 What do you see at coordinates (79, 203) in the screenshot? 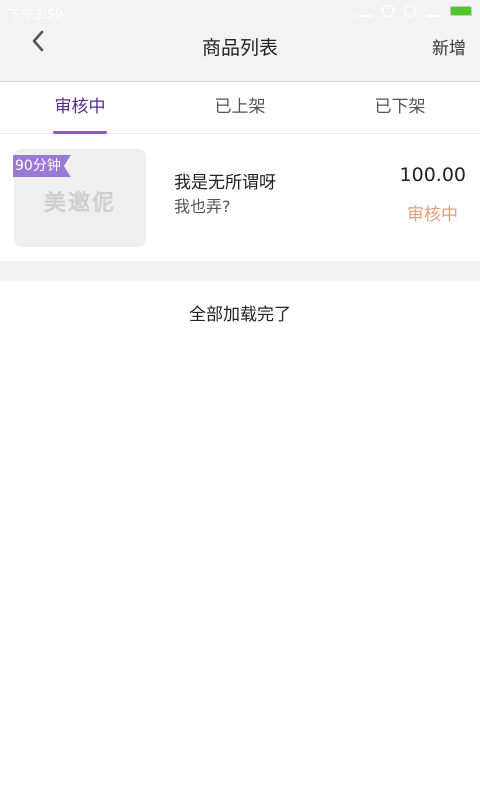
I see `thumbnail-placeholder-text: 美邀伲` at bounding box center [79, 203].